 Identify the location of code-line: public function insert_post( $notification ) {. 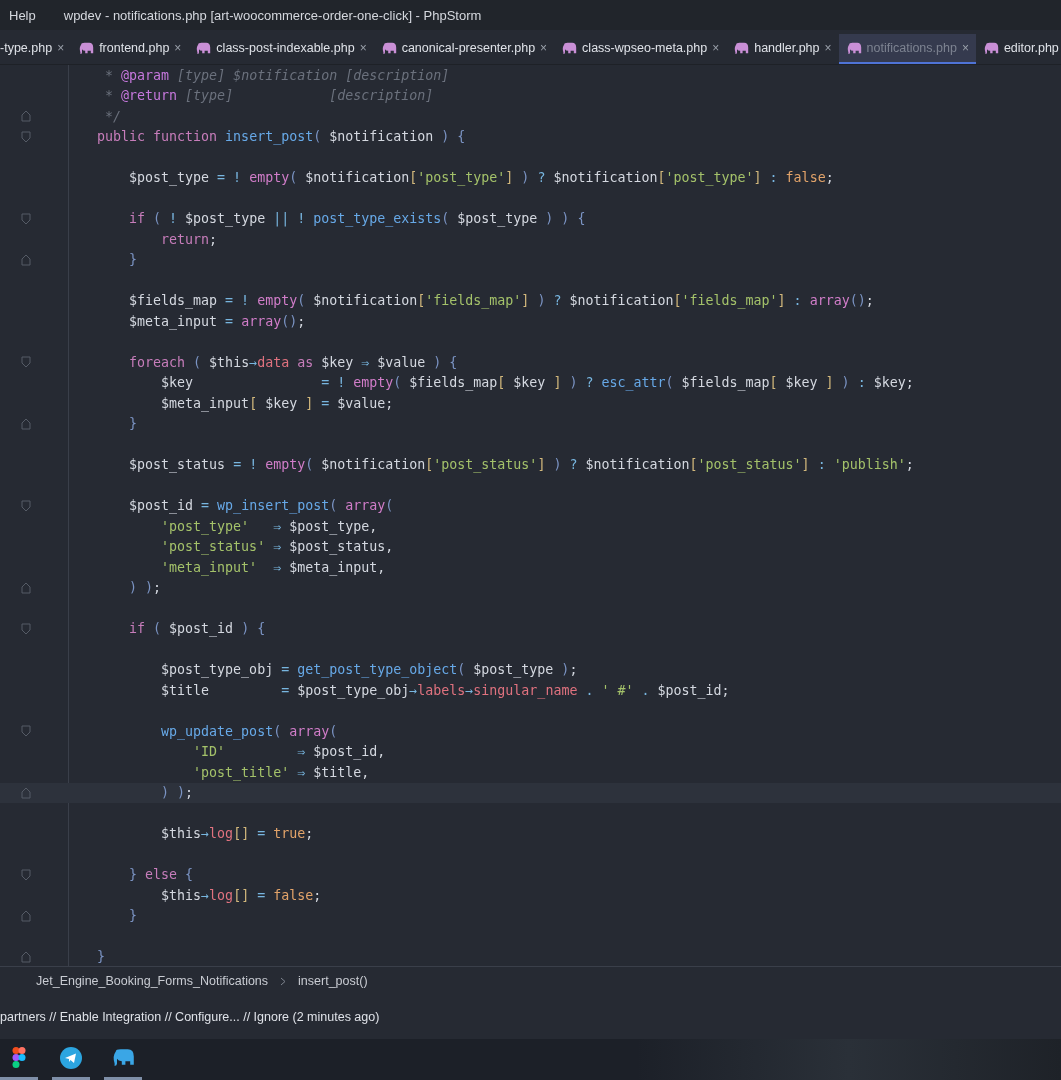
(281, 137).